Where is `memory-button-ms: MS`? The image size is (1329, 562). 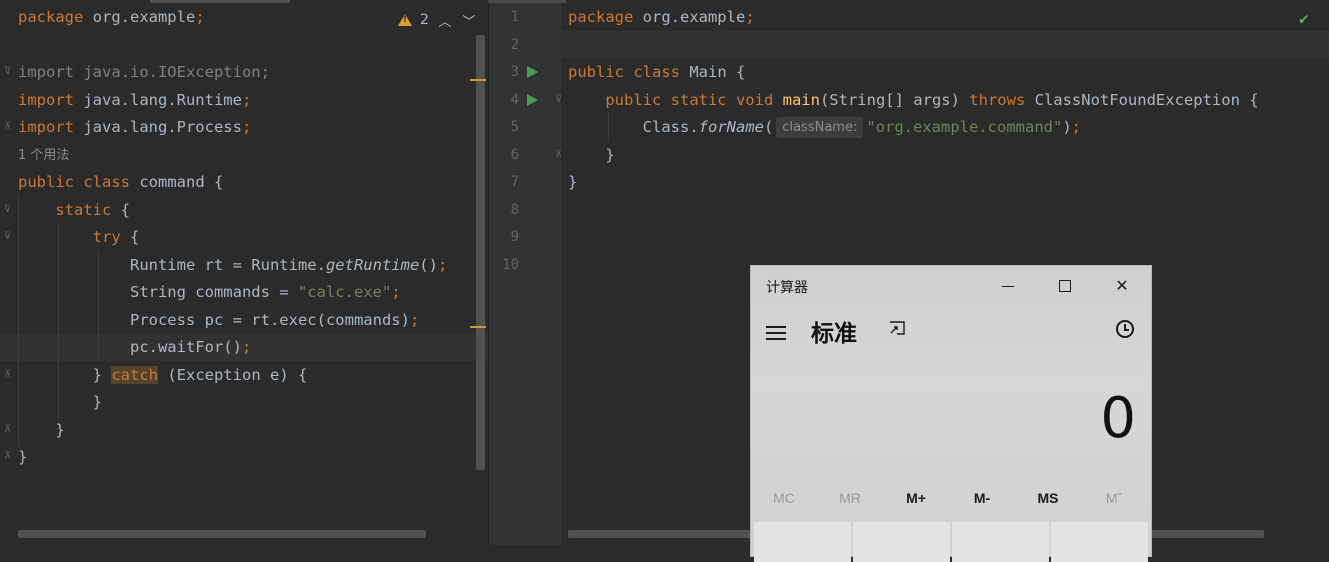 memory-button-ms: MS is located at coordinates (1048, 498).